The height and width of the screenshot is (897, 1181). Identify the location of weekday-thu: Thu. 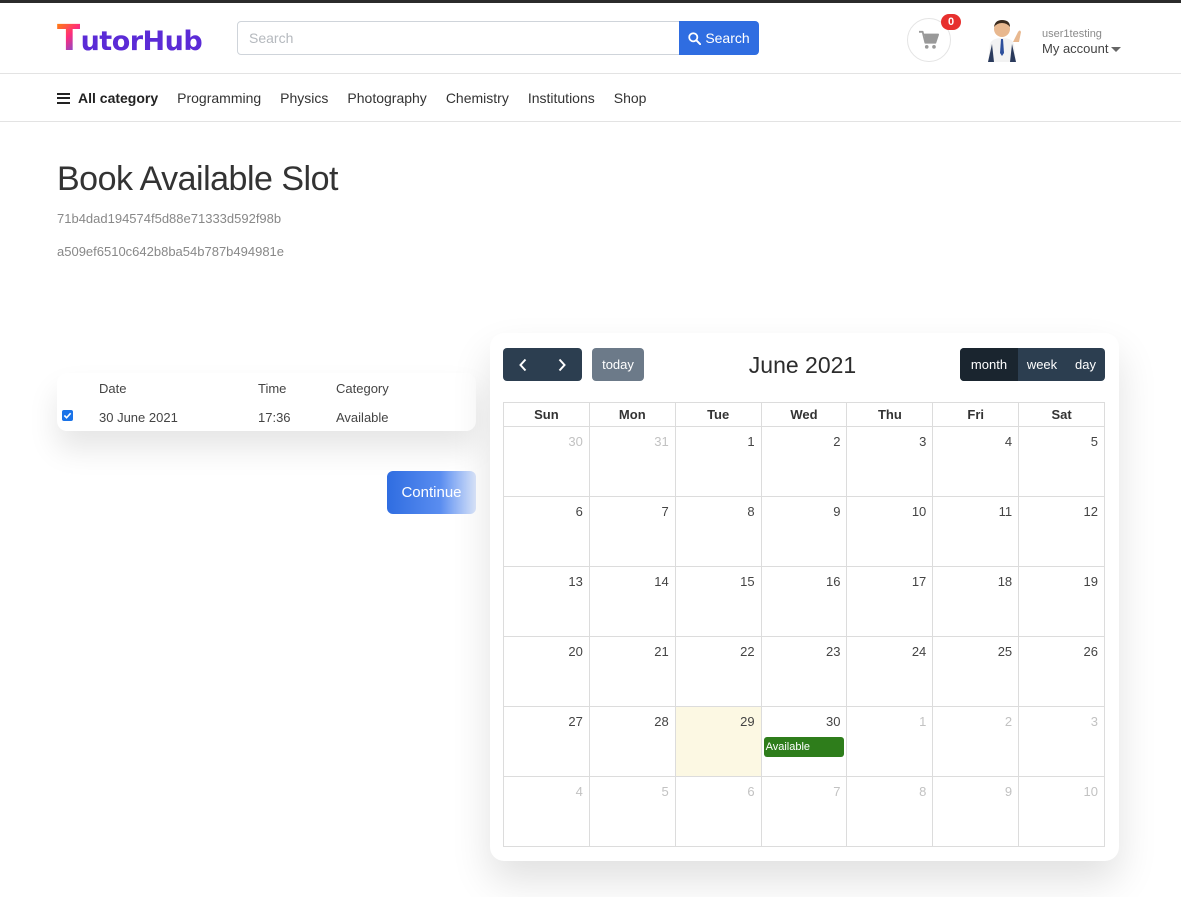
(890, 414).